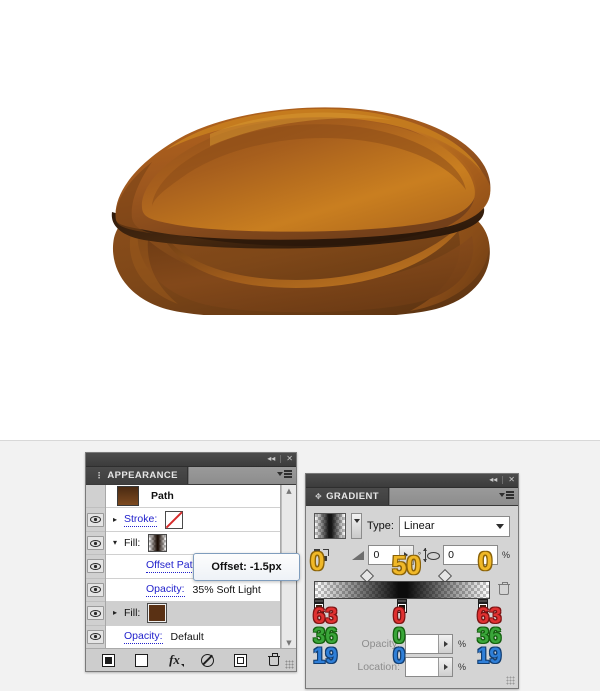  Describe the element at coordinates (380, 526) in the screenshot. I see `gradient-type-label: Type:` at that location.